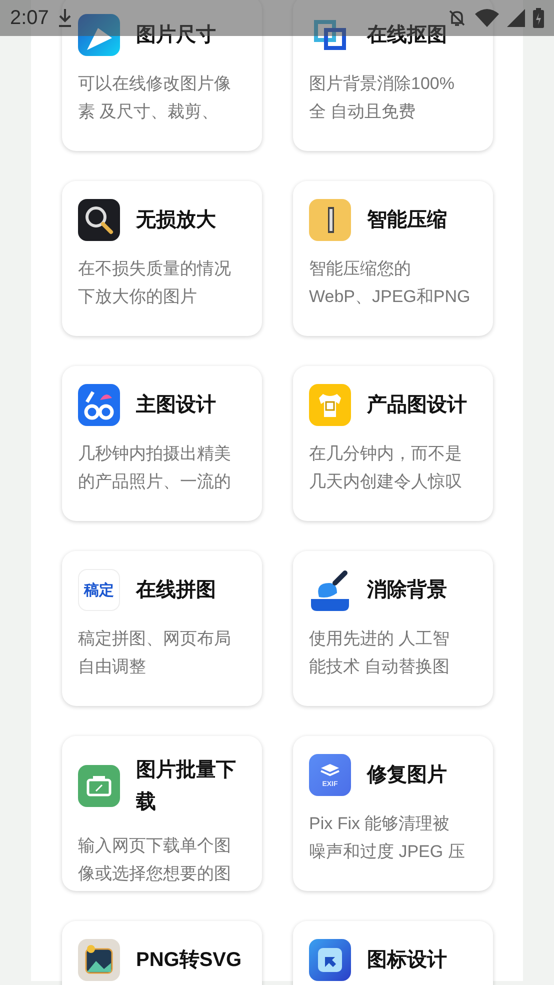 Image resolution: width=554 pixels, height=985 pixels. I want to click on paper-plane-icon, so click(99, 35).